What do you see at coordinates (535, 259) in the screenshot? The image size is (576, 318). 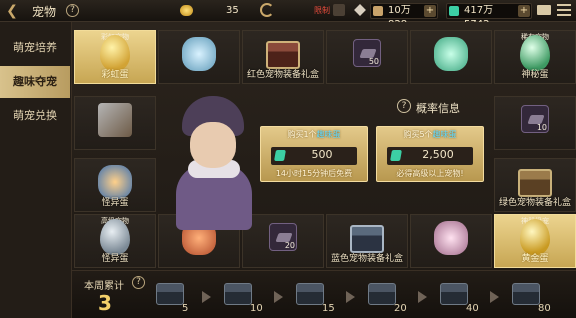 I see `slot-name: 黄金蛋` at bounding box center [535, 259].